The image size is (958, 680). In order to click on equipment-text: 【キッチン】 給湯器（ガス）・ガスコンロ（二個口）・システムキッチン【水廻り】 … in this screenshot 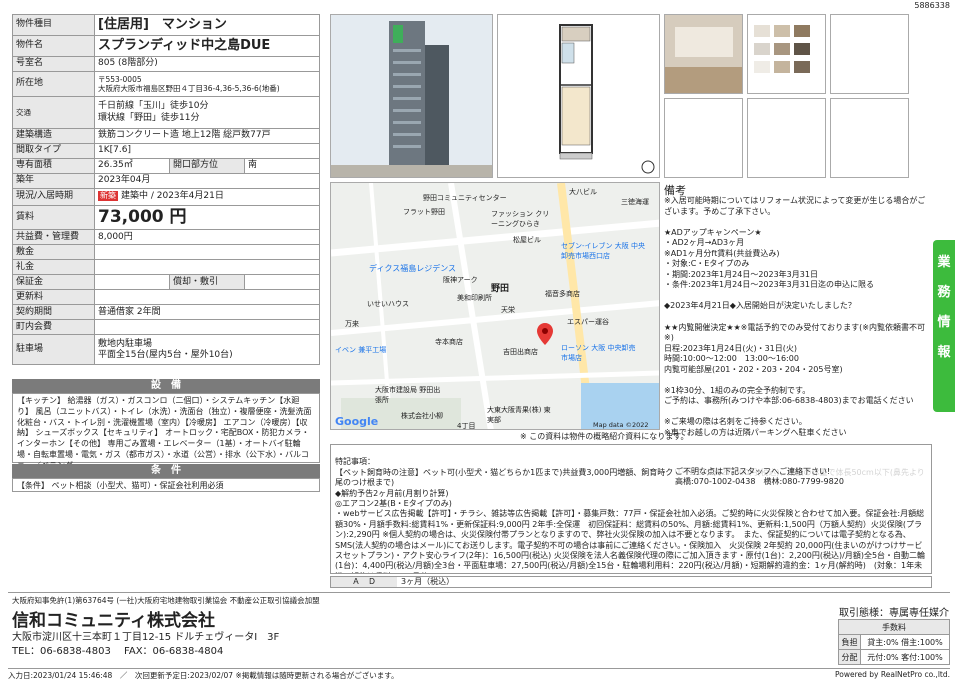, I will do `click(166, 431)`.